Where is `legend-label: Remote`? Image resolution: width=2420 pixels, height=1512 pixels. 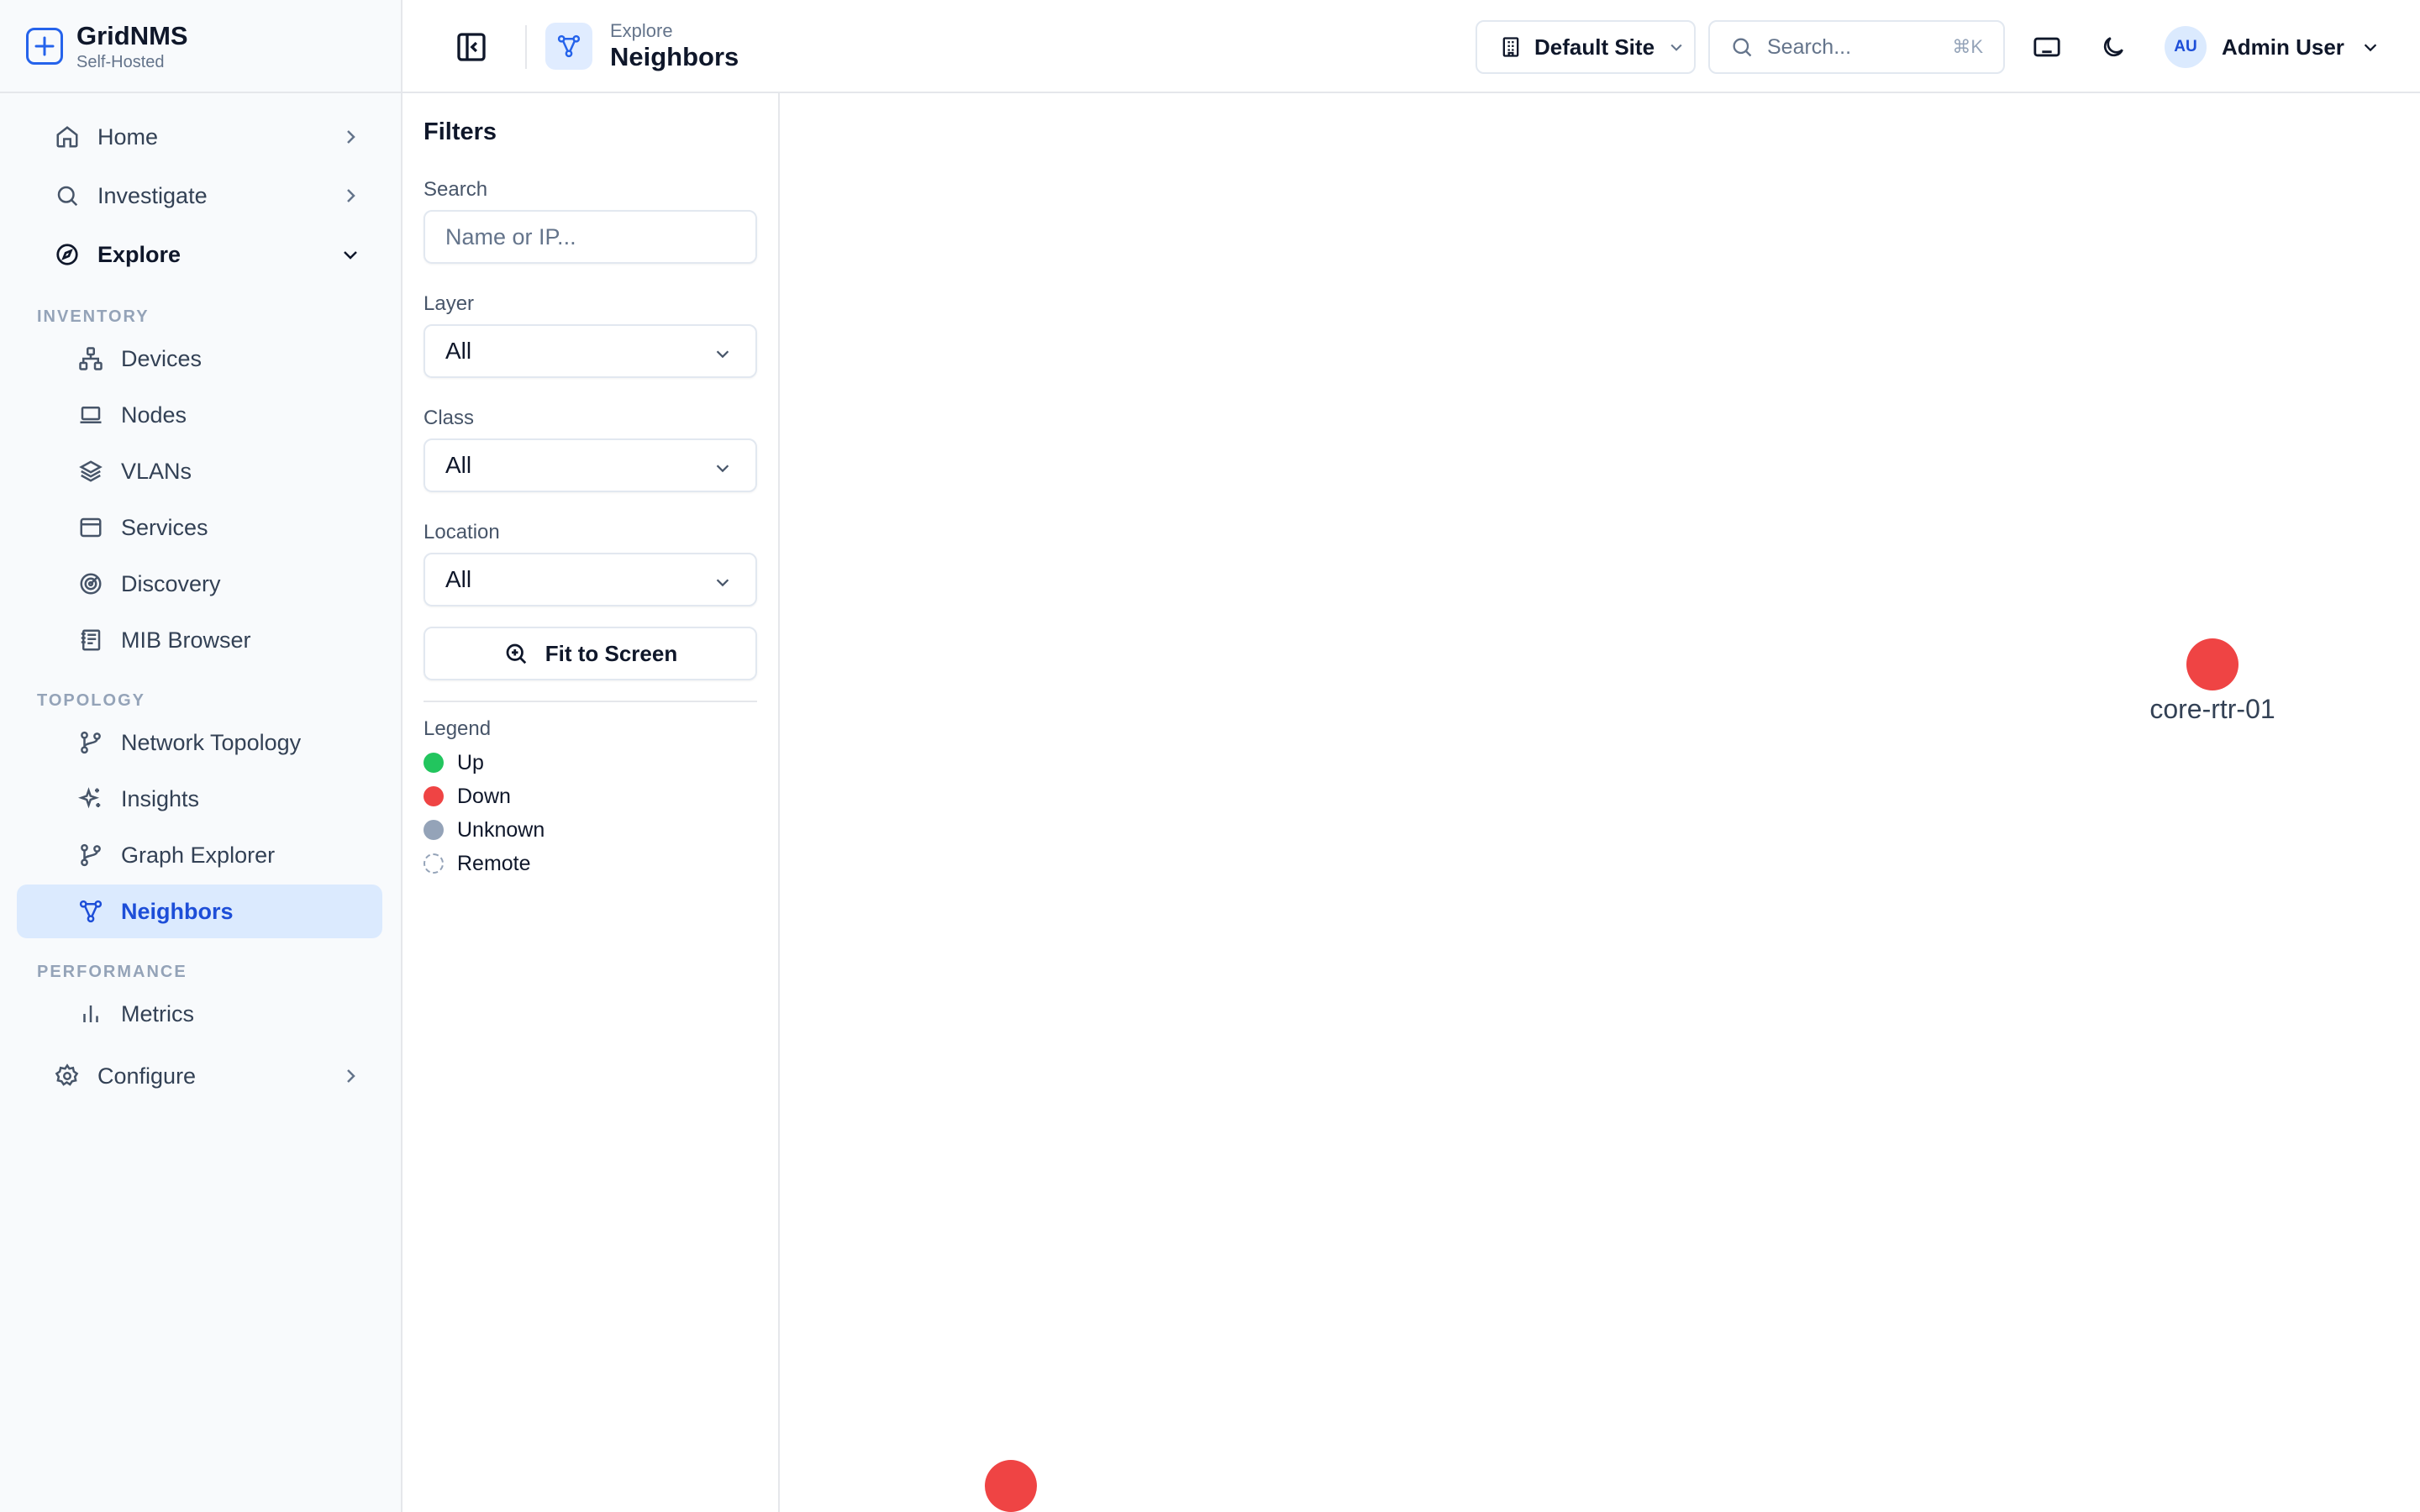 legend-label: Remote is located at coordinates (494, 863).